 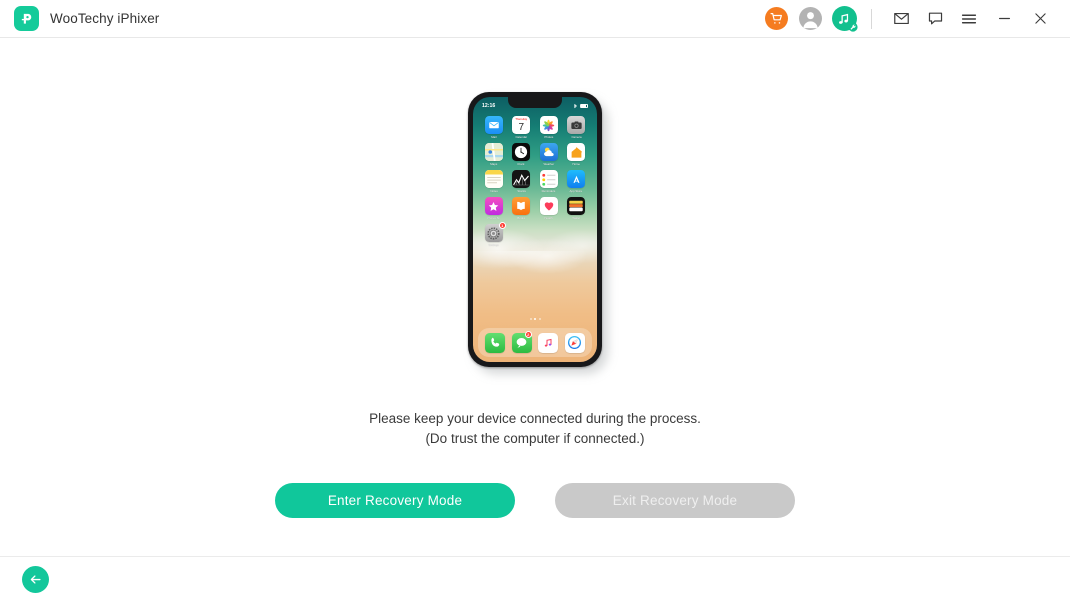 I want to click on app-label: Reminders, so click(x=548, y=191).